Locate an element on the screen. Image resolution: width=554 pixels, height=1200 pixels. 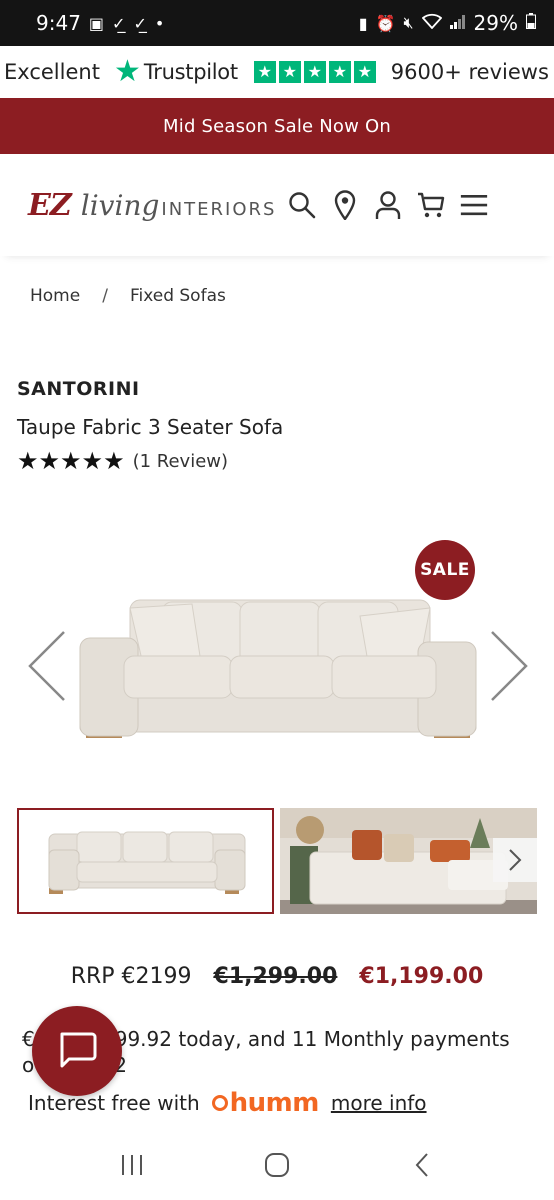
humm-dot-icon is located at coordinates (219, 1103).